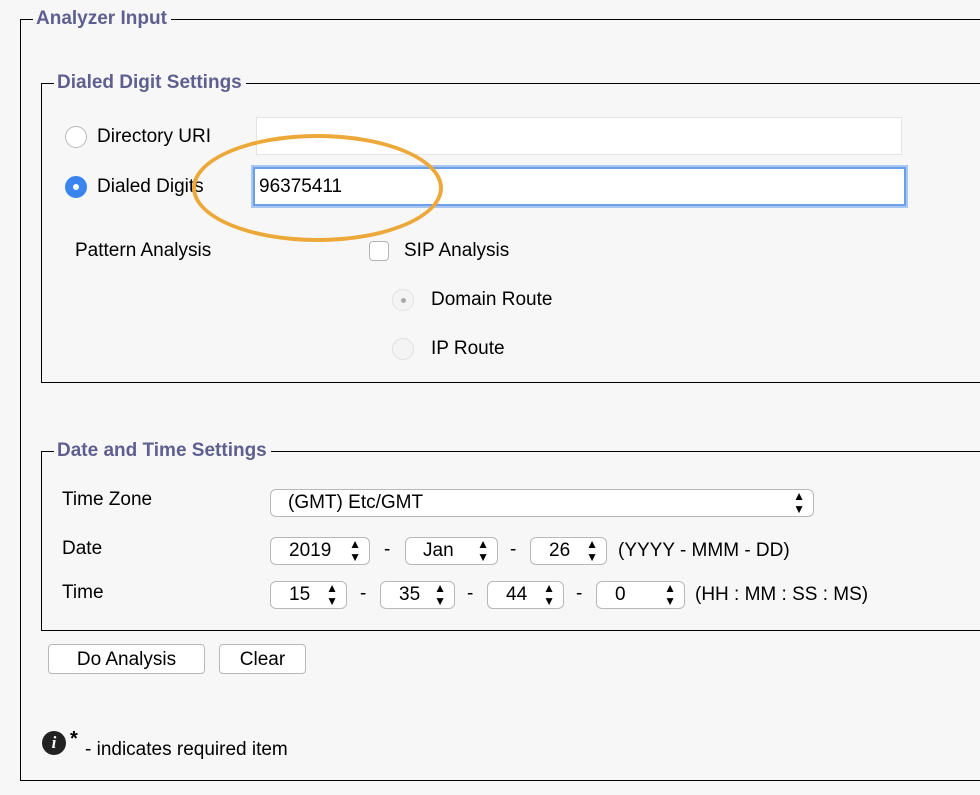 The width and height of the screenshot is (980, 795). What do you see at coordinates (262, 659) in the screenshot?
I see `clear-button: Clear` at bounding box center [262, 659].